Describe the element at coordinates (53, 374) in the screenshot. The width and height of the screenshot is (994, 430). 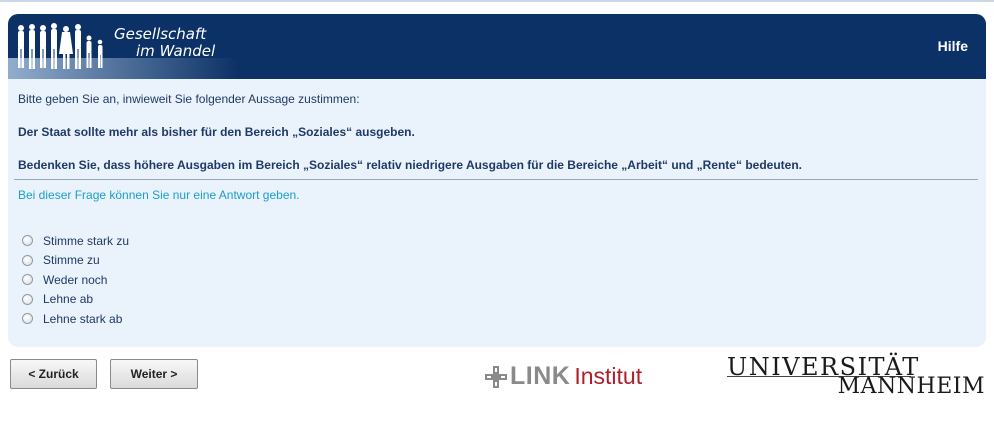
I see `back-button: < Zurück` at that location.